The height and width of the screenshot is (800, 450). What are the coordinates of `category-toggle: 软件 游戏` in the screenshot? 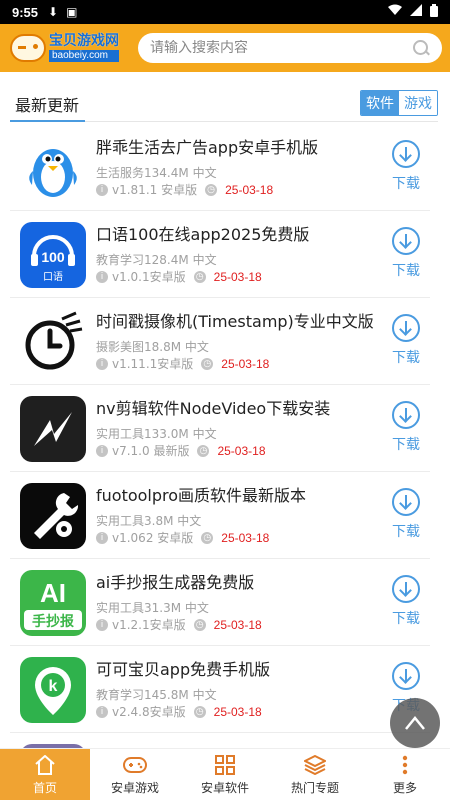 It's located at (399, 103).